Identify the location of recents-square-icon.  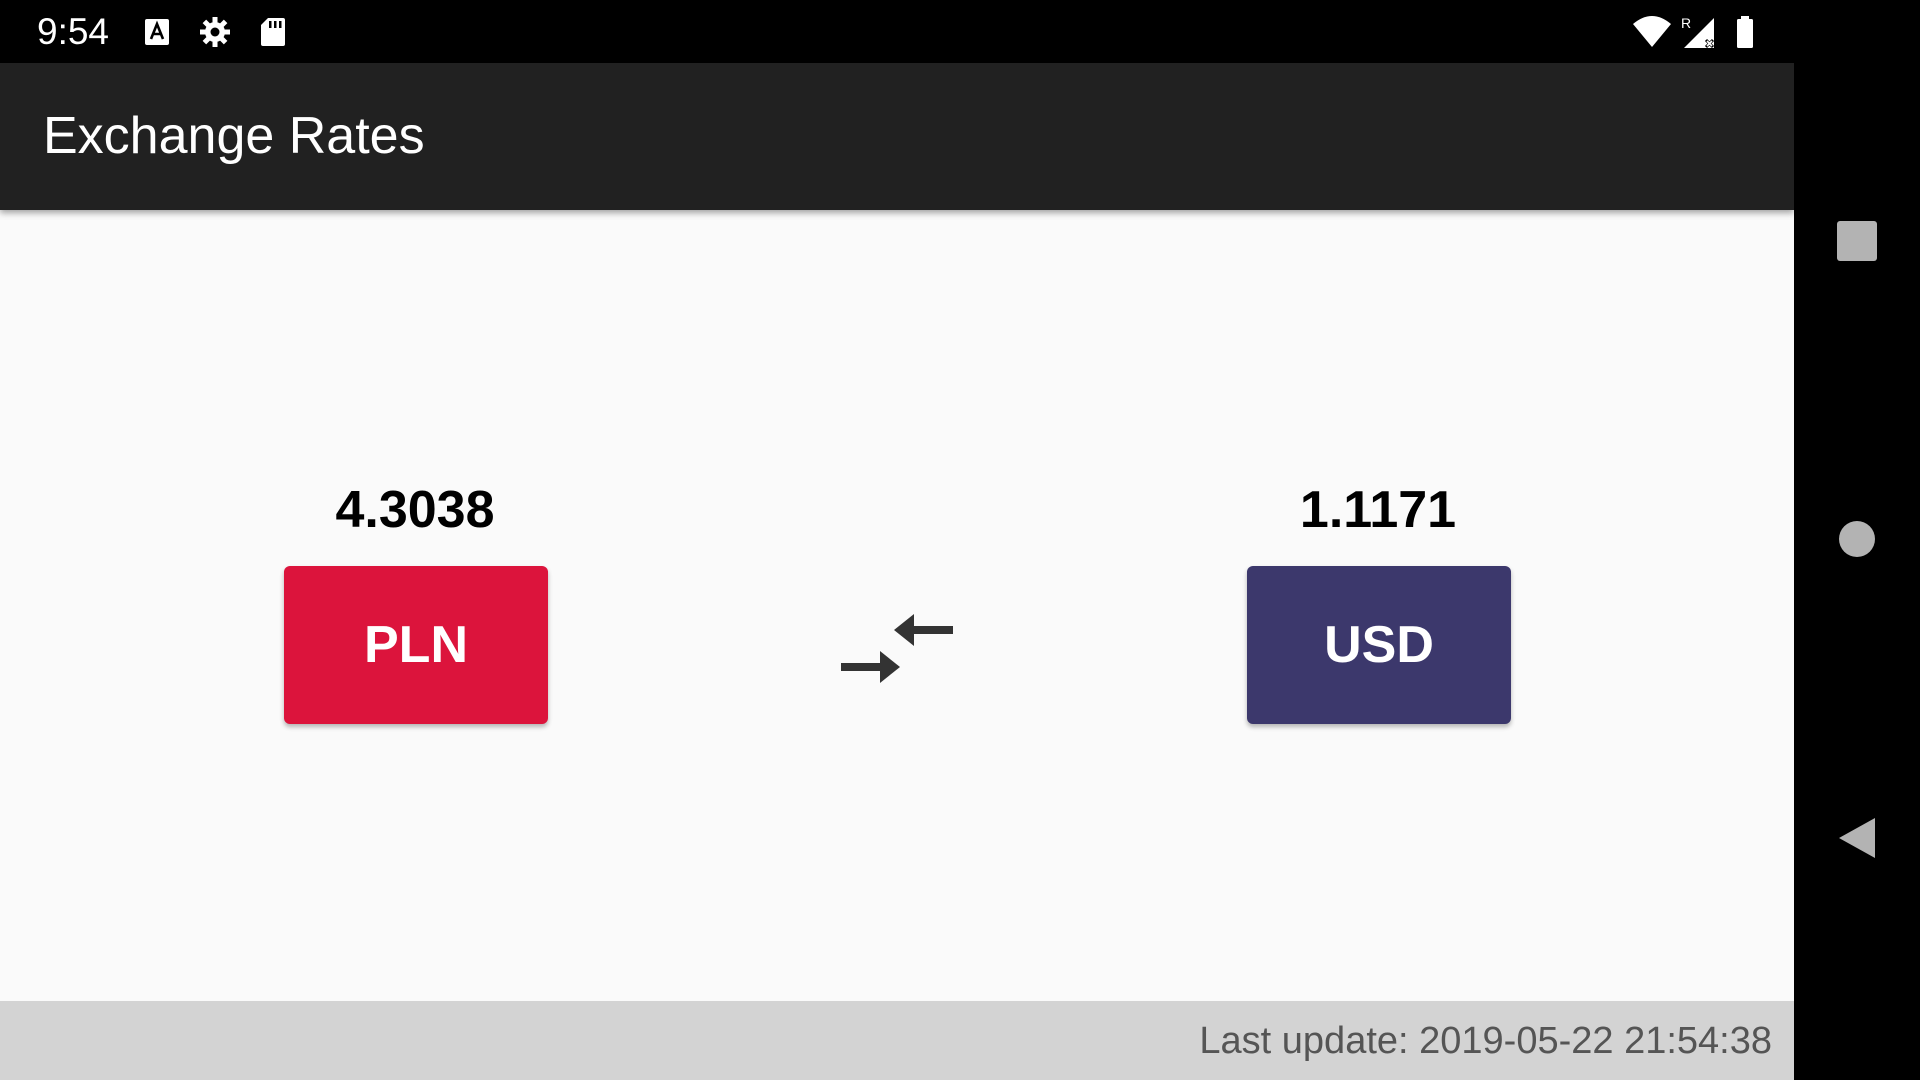
(1857, 241).